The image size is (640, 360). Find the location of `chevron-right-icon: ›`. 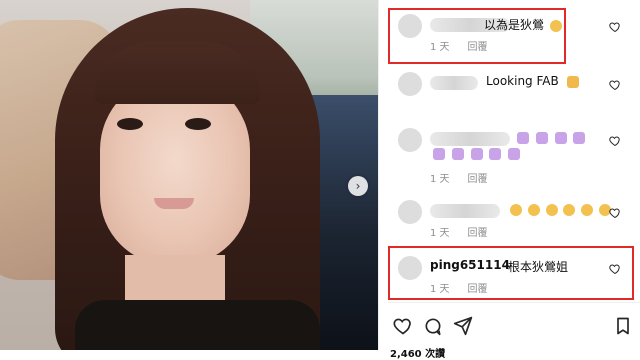

chevron-right-icon: › is located at coordinates (358, 186).